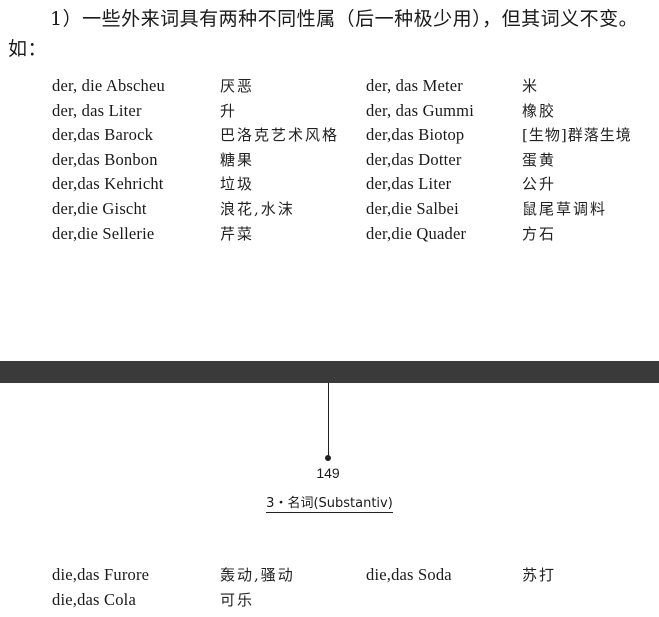  Describe the element at coordinates (97, 110) in the screenshot. I see `word-german: der, das Liter` at that location.